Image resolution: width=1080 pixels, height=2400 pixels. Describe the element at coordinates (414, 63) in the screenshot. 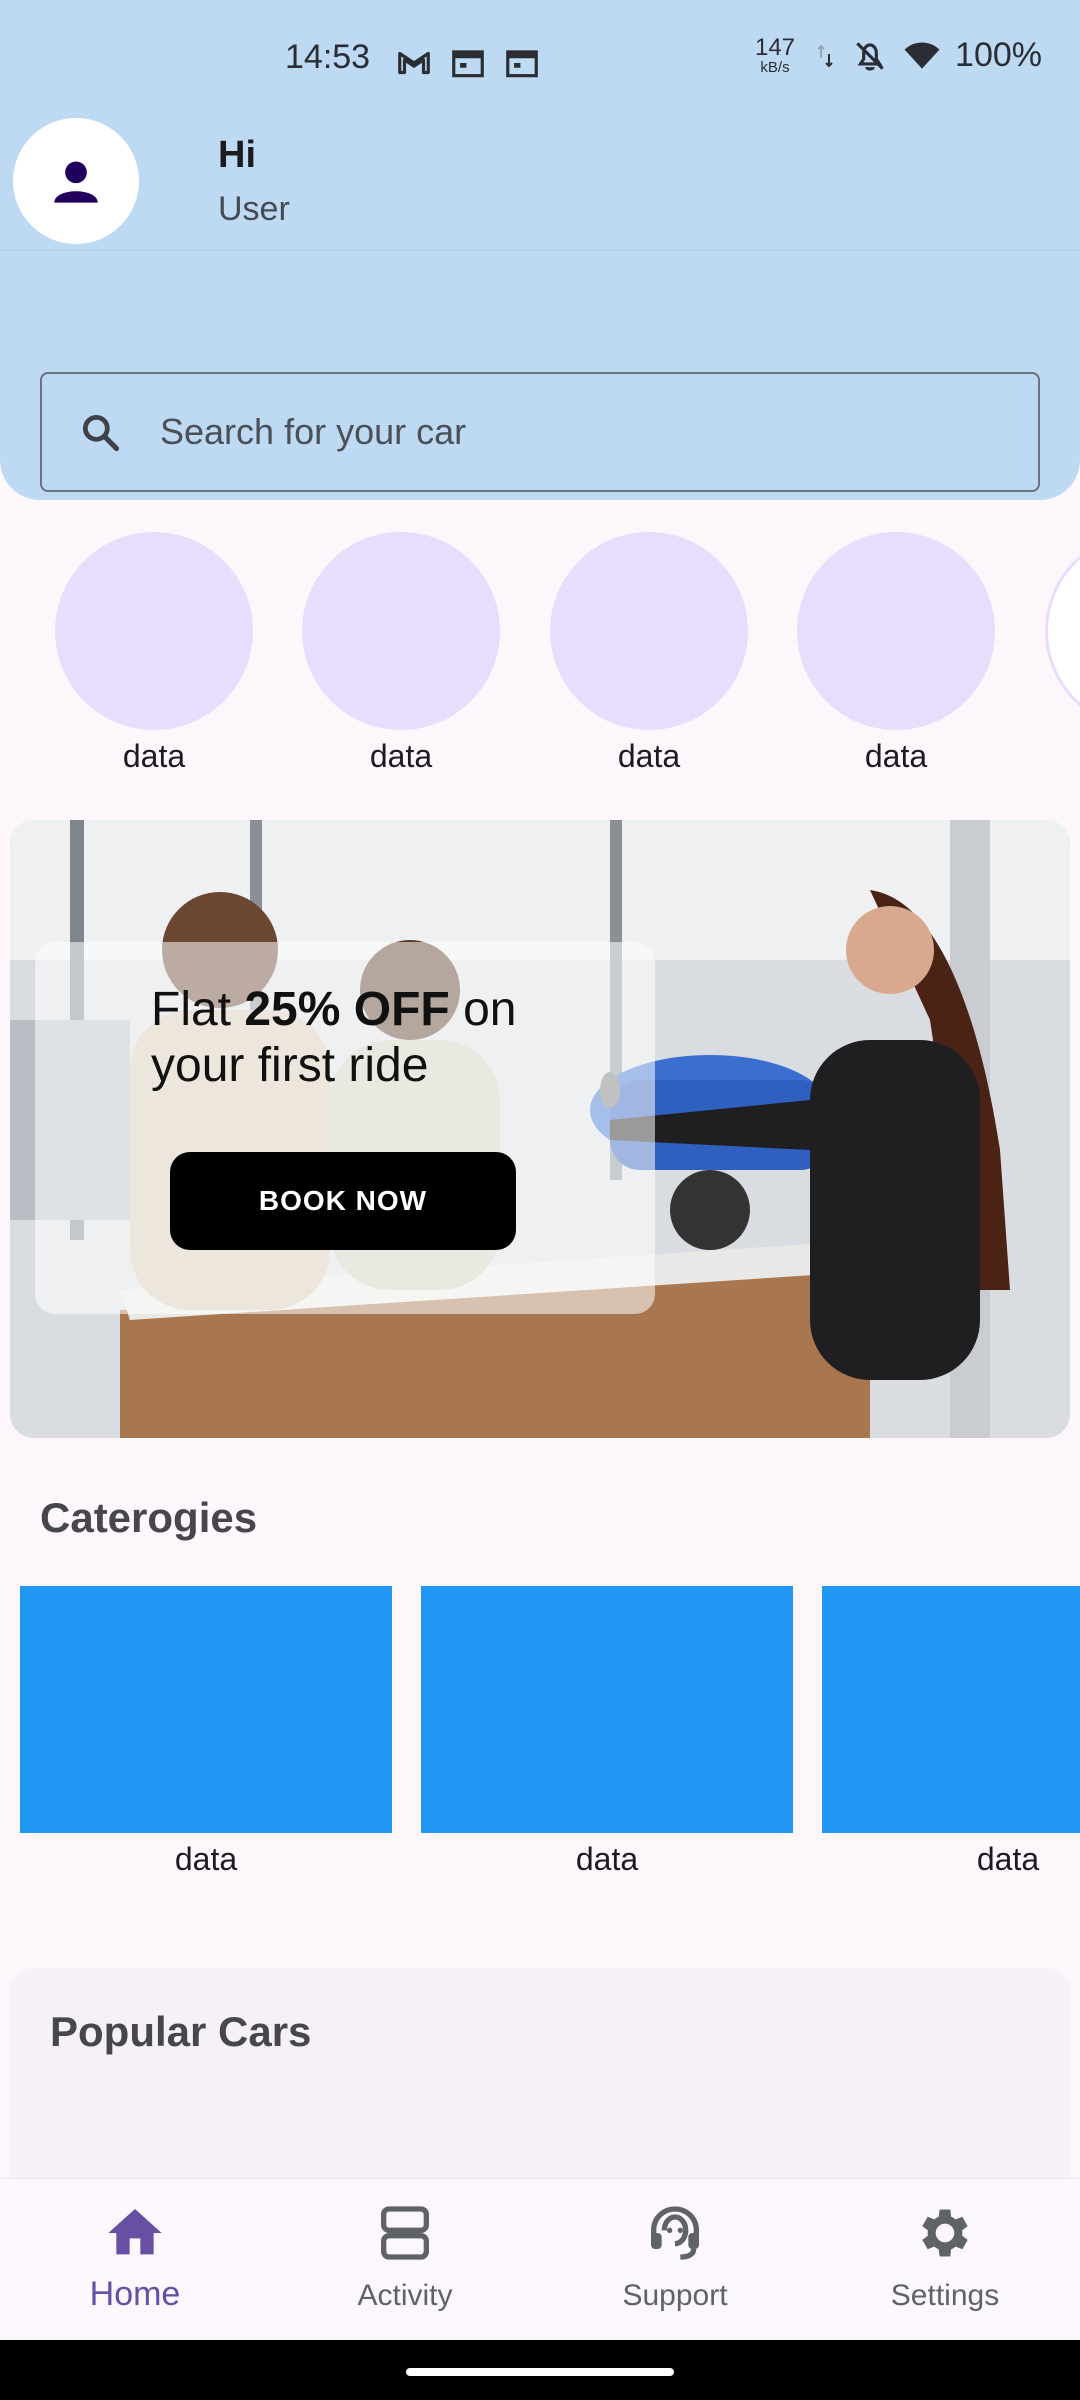

I see `gmail-icon` at that location.